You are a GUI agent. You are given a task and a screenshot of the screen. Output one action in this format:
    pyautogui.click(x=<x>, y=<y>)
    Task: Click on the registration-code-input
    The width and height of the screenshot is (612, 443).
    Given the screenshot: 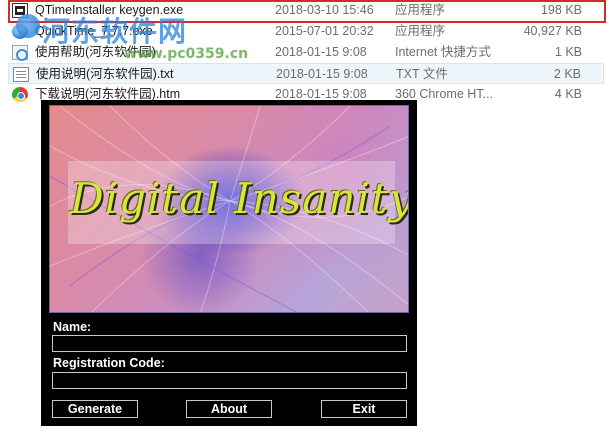 What is the action you would take?
    pyautogui.click(x=229, y=380)
    